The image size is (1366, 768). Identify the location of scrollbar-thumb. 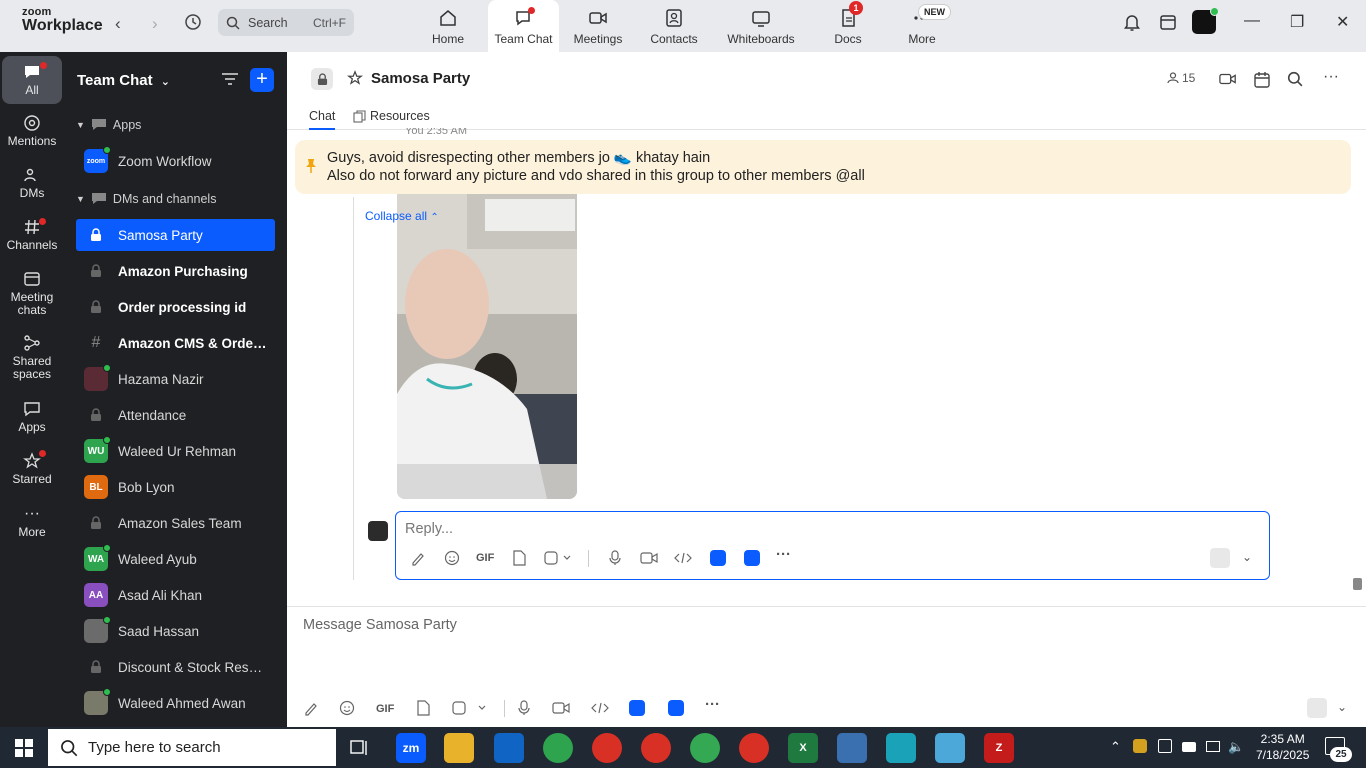
(1357, 584).